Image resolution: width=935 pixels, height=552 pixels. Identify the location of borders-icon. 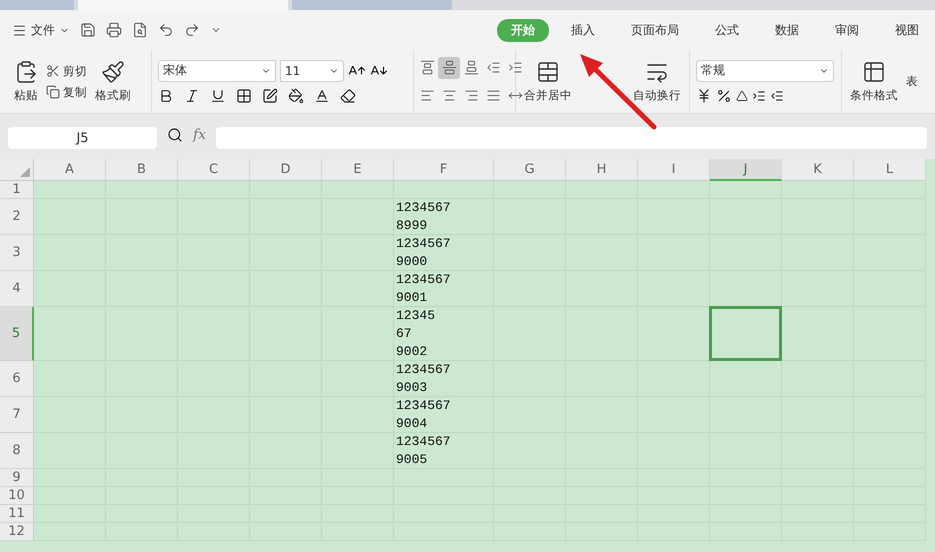
(244, 96).